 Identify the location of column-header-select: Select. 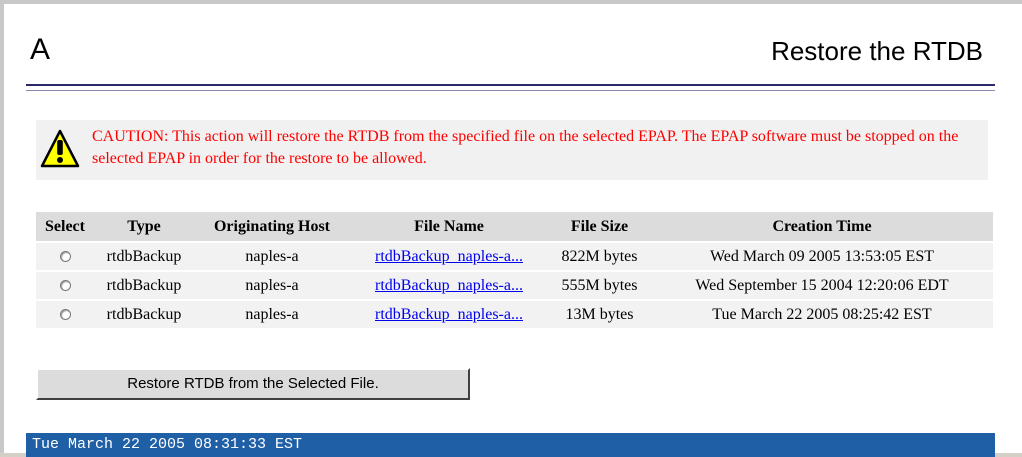
(65, 226).